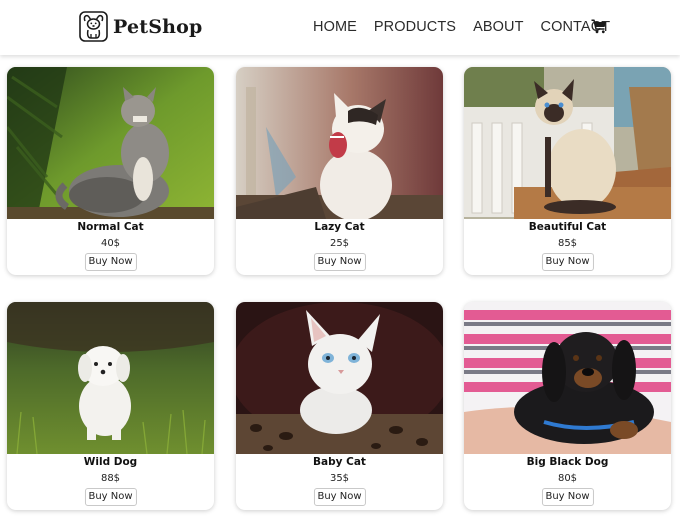  Describe the element at coordinates (110, 378) in the screenshot. I see `product-image-wild-dog` at that location.